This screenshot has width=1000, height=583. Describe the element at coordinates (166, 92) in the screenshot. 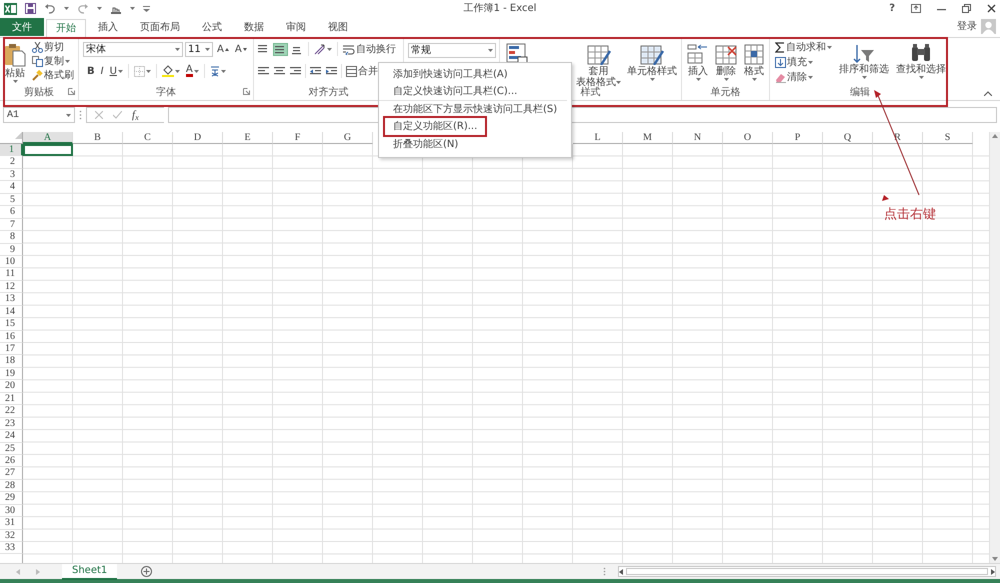

I see `group-label: 字体` at that location.